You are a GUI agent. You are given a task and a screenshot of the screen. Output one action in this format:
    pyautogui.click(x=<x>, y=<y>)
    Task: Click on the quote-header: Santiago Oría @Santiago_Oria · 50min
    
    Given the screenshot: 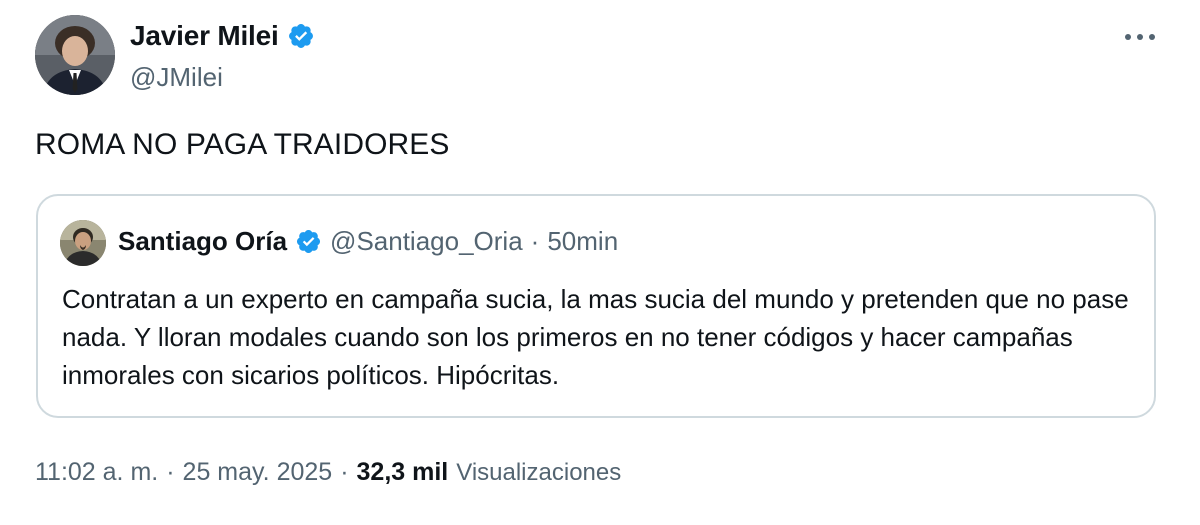 What is the action you would take?
    pyautogui.click(x=368, y=241)
    